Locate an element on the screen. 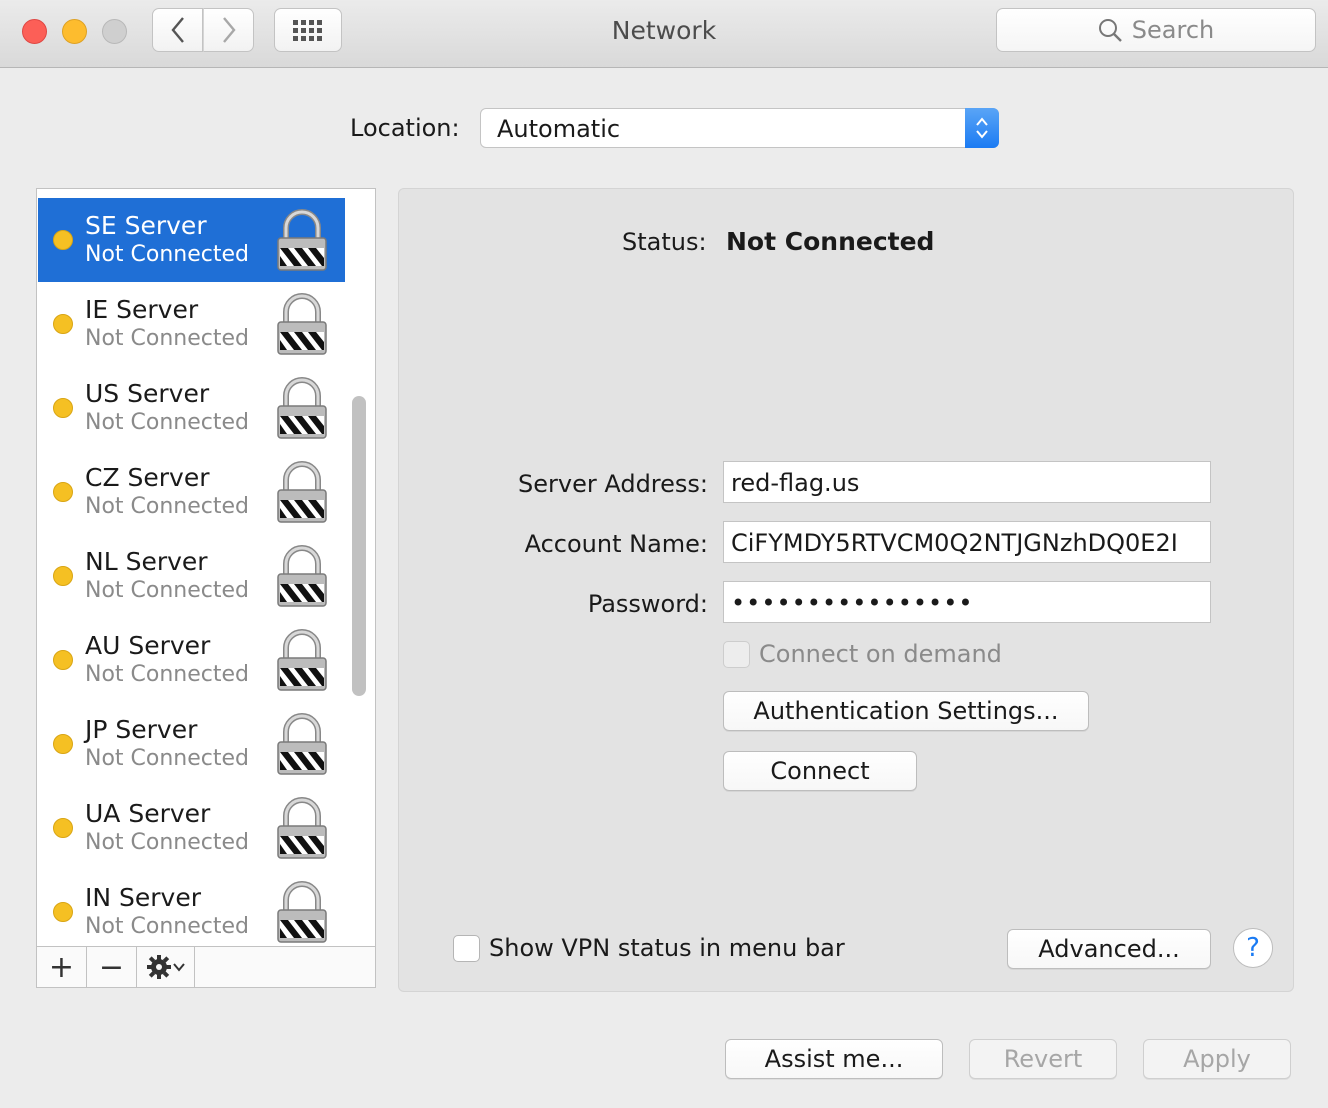 The width and height of the screenshot is (1328, 1108). service-item: CZ Server Not Connected is located at coordinates (191, 492).